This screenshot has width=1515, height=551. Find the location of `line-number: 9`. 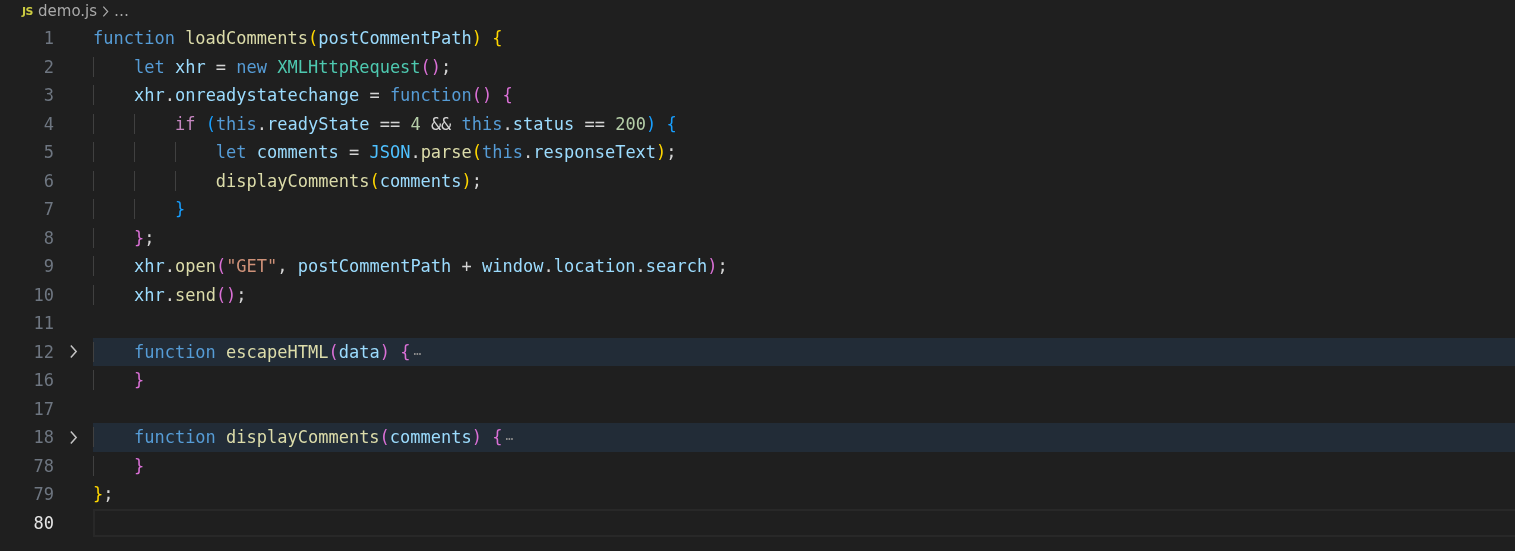

line-number: 9 is located at coordinates (48, 266).